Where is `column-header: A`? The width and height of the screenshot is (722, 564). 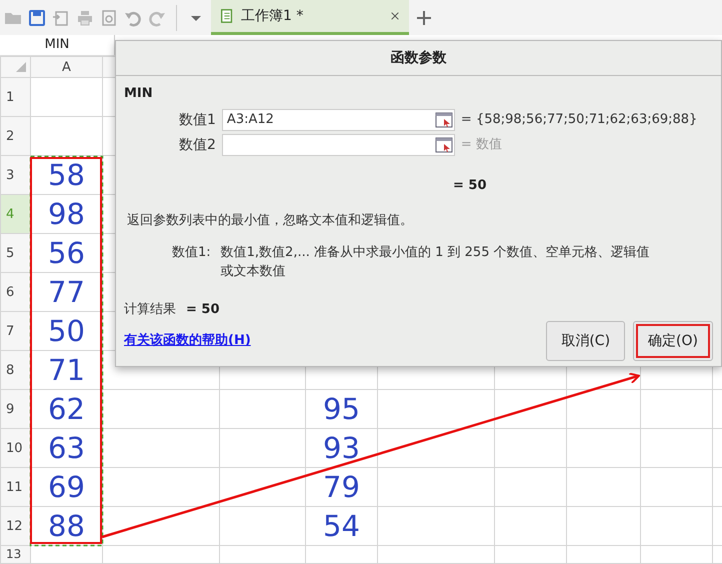 column-header: A is located at coordinates (66, 67).